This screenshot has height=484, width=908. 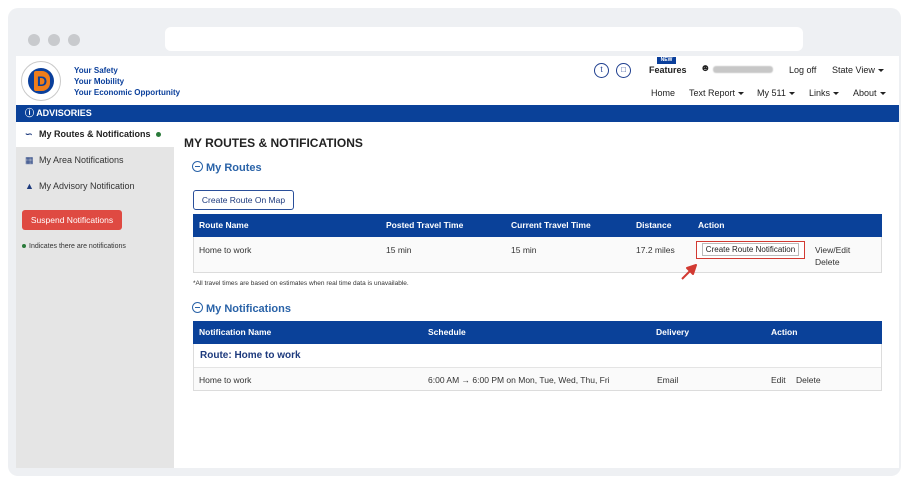 I want to click on state-view-label: State View, so click(x=853, y=70).